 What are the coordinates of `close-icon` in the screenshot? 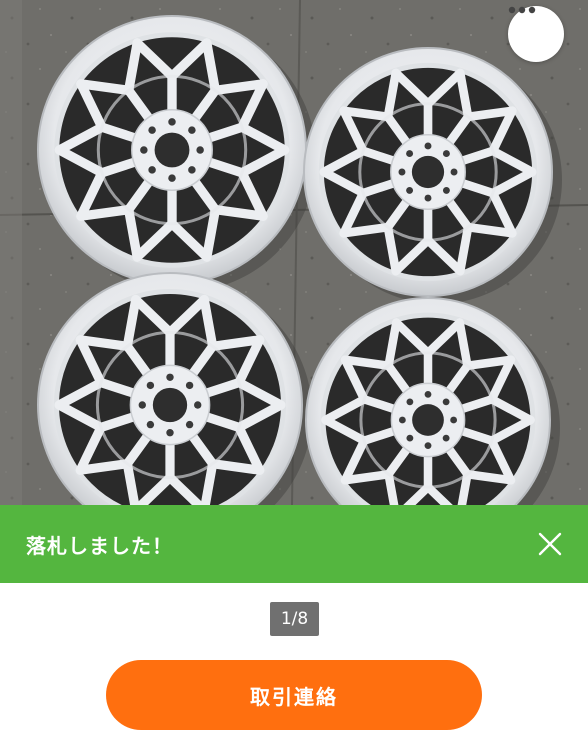 It's located at (550, 544).